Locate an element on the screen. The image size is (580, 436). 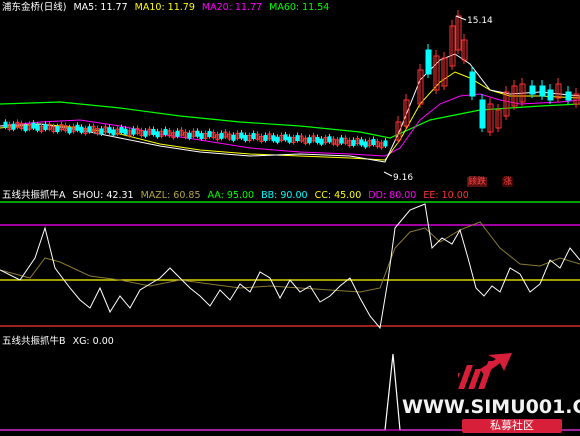
low-price-label: 9.16 is located at coordinates (403, 178).